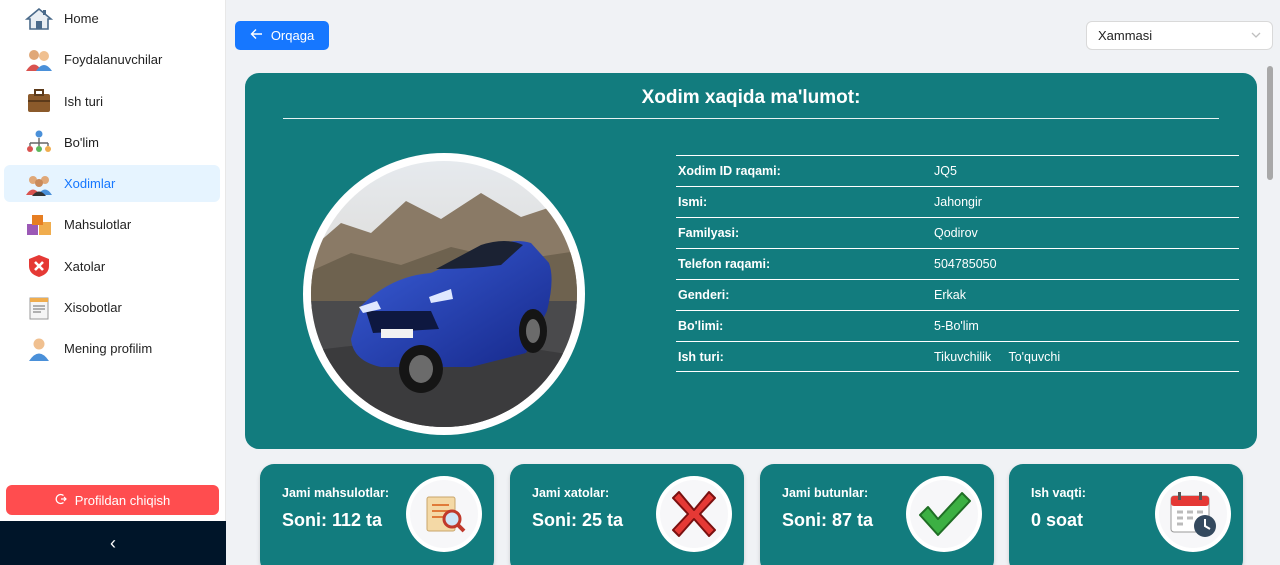 This screenshot has height=565, width=1280. What do you see at coordinates (39, 184) in the screenshot?
I see `employees-icon` at bounding box center [39, 184].